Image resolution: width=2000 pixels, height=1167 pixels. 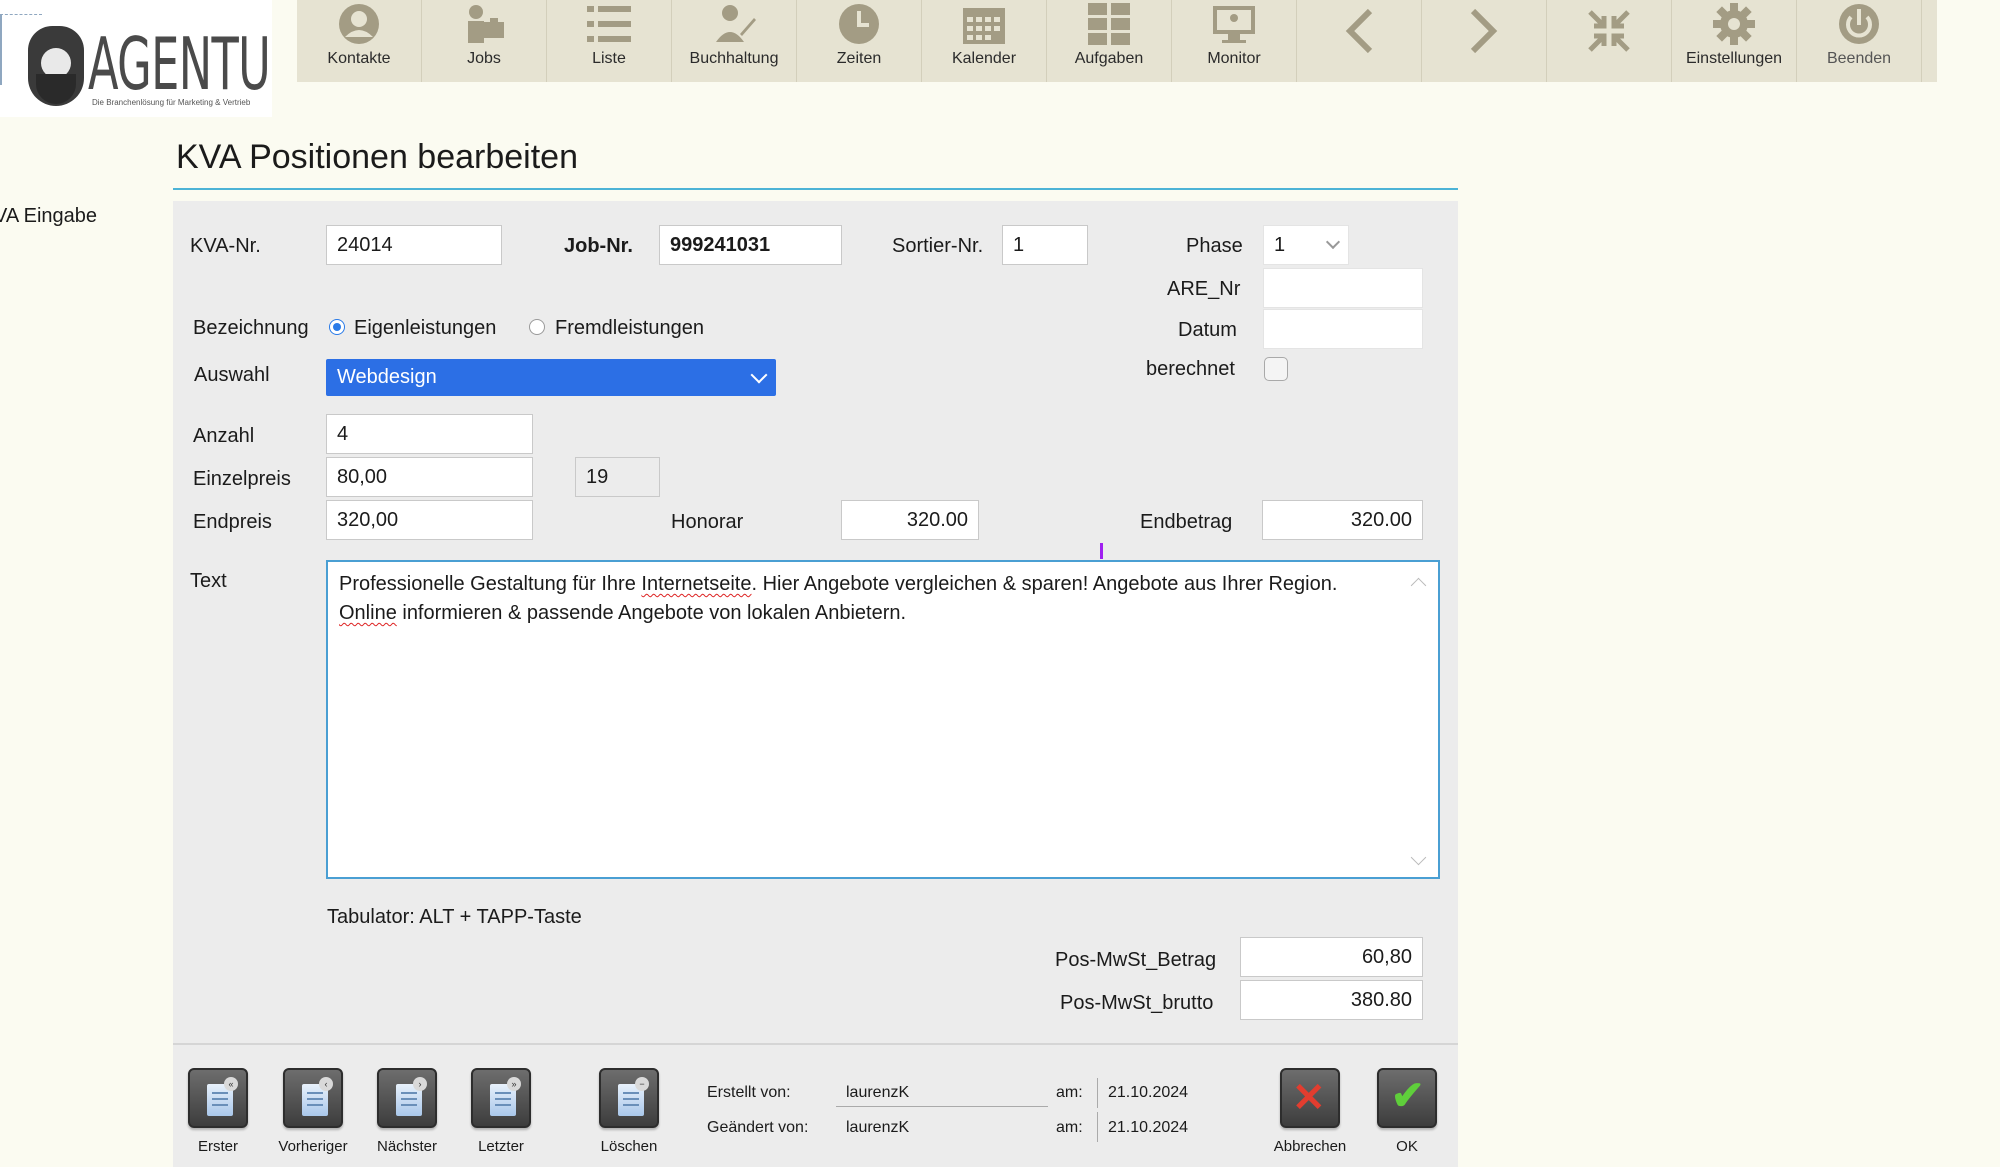 I want to click on cancel-icon: ✕, so click(x=1310, y=1098).